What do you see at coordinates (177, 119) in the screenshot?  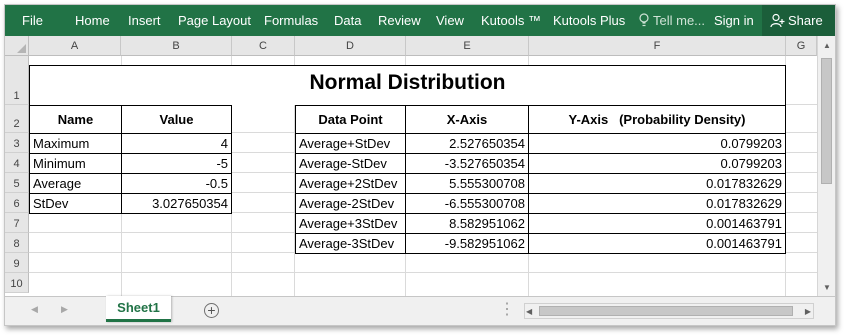 I see `header-value: Value` at bounding box center [177, 119].